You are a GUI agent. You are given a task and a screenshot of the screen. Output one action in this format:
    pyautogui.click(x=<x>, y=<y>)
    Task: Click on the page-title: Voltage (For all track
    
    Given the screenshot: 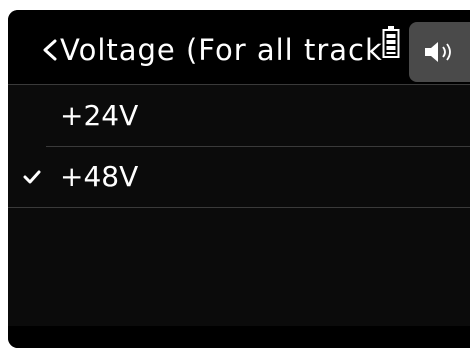 What is the action you would take?
    pyautogui.click(x=221, y=50)
    